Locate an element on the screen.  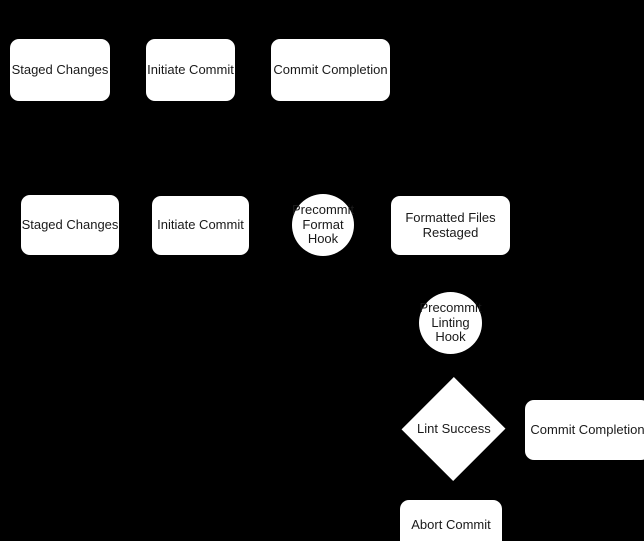
node-commit-completion-row4: Commit Completion is located at coordinates (584, 430).